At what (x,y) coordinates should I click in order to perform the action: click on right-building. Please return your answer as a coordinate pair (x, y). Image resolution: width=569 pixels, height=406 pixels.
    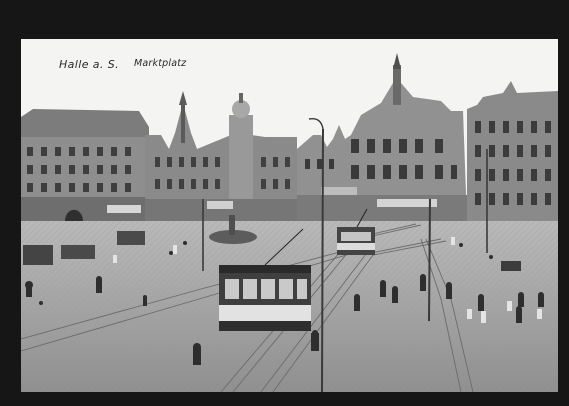
    Looking at the image, I should click on (512, 151).